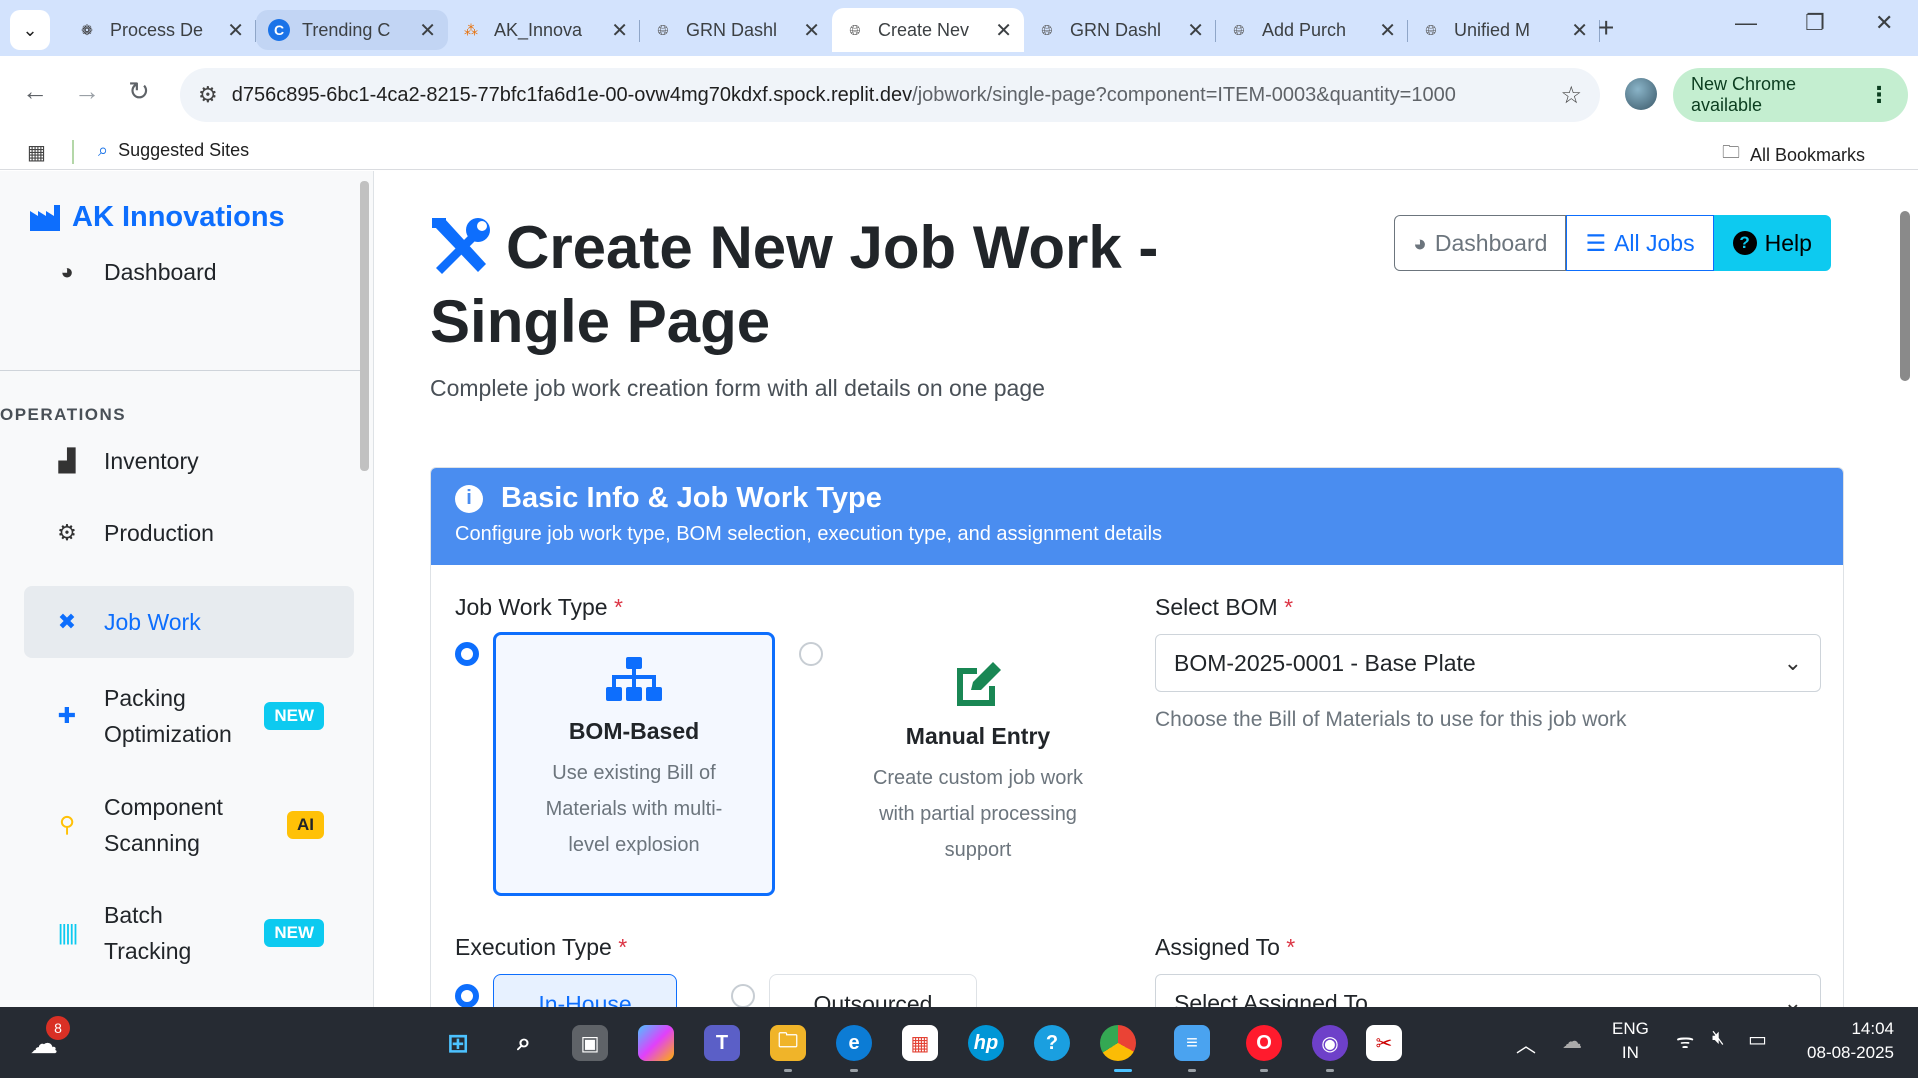 The image size is (1918, 1078). What do you see at coordinates (986, 1043) in the screenshot?
I see `hp-icon: hp` at bounding box center [986, 1043].